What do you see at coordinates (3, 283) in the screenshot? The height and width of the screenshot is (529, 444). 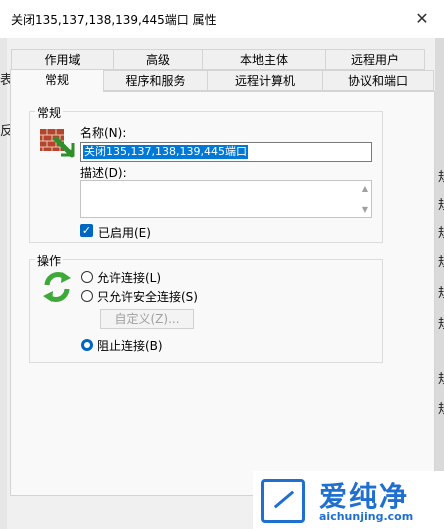 I see `background-window-left` at bounding box center [3, 283].